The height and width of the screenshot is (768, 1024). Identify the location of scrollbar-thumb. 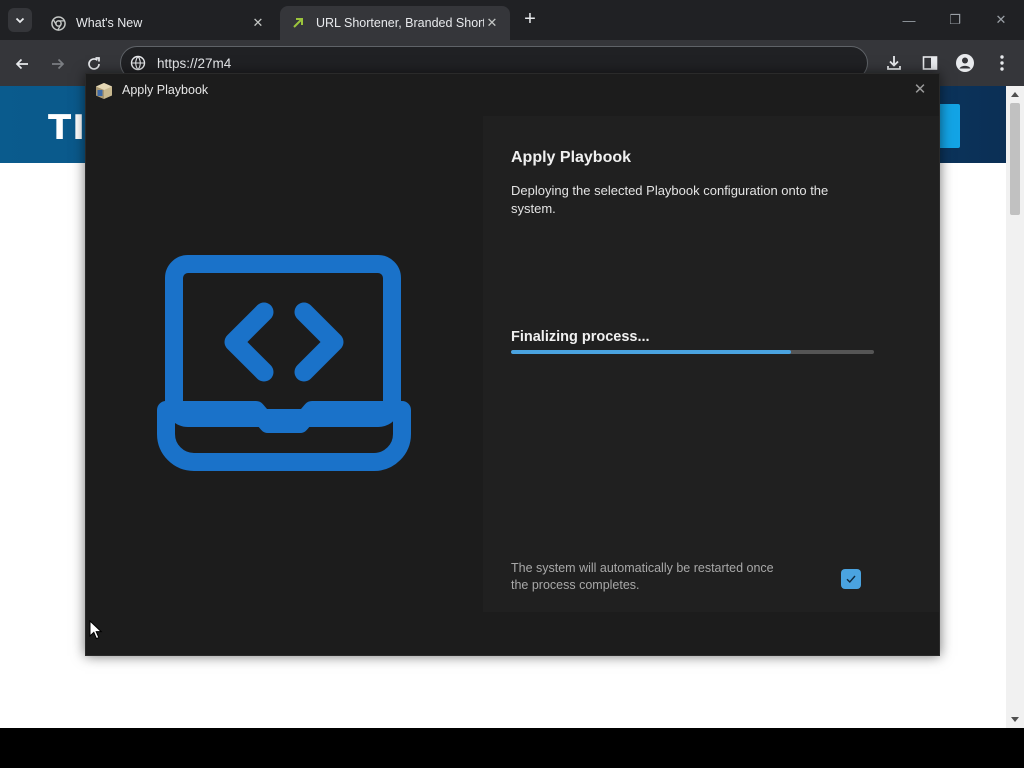
(1015, 159).